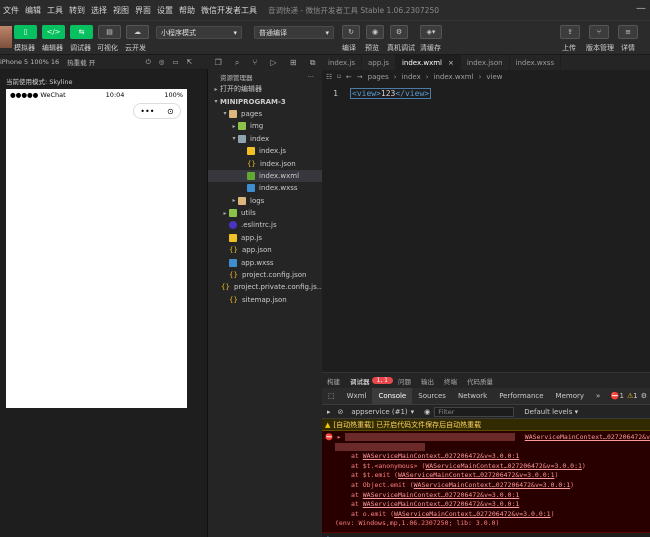 The width and height of the screenshot is (650, 537). Describe the element at coordinates (485, 62) in the screenshot. I see `editor-tab: index.json` at that location.